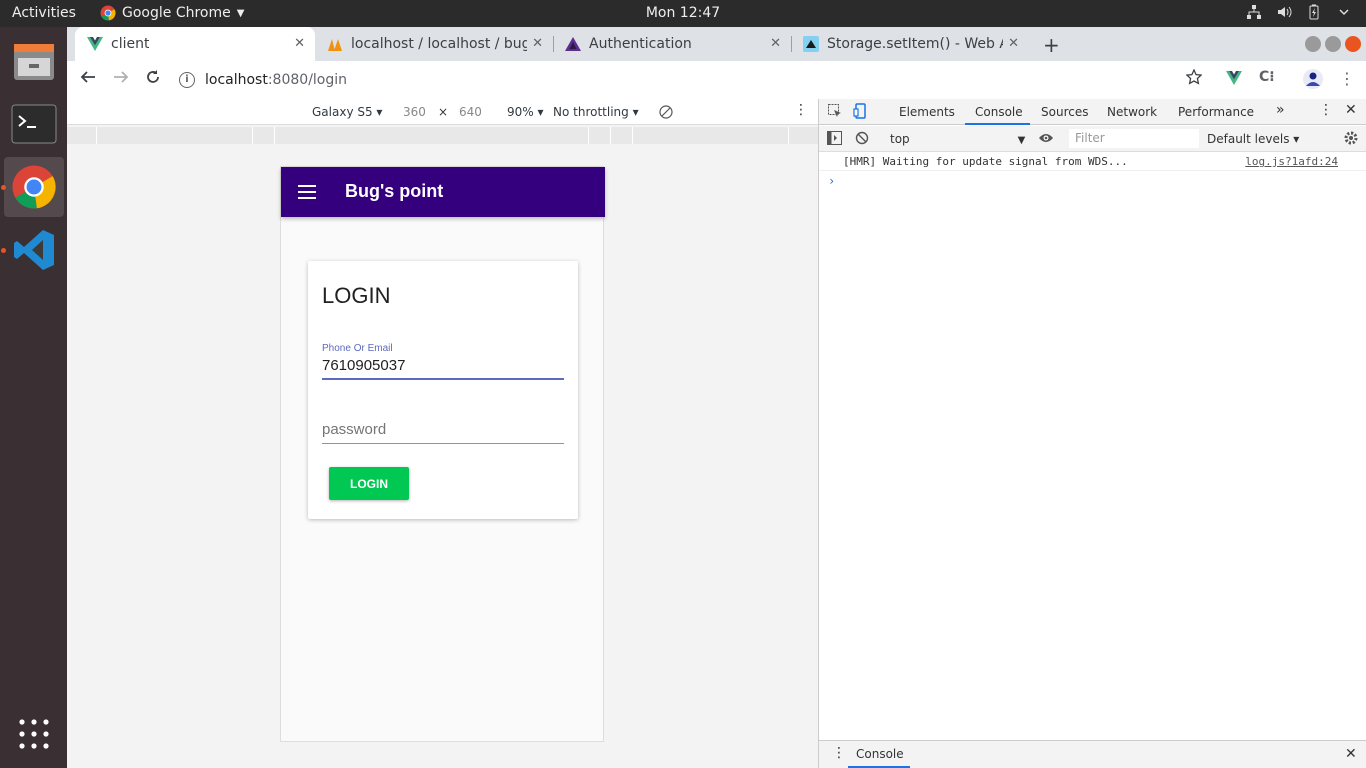  I want to click on tab-storage-setitem: Storage.setItem() - Web A ✕, so click(910, 44).